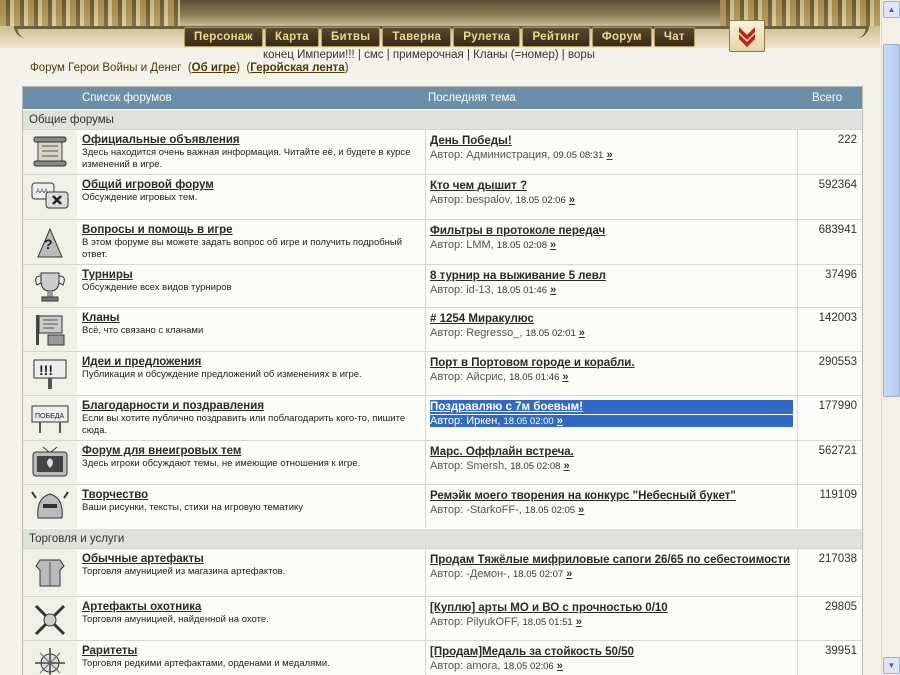  What do you see at coordinates (493, 245) in the screenshot?
I see `last-topic-author-line: Автор: LMM, 18.05 02:08 »` at bounding box center [493, 245].